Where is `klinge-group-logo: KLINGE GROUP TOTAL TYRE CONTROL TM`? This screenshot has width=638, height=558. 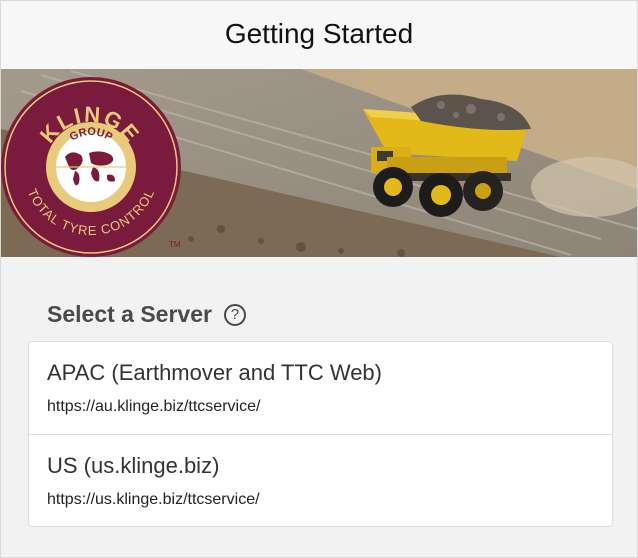 klinge-group-logo: KLINGE GROUP TOTAL TYRE CONTROL TM is located at coordinates (91, 167).